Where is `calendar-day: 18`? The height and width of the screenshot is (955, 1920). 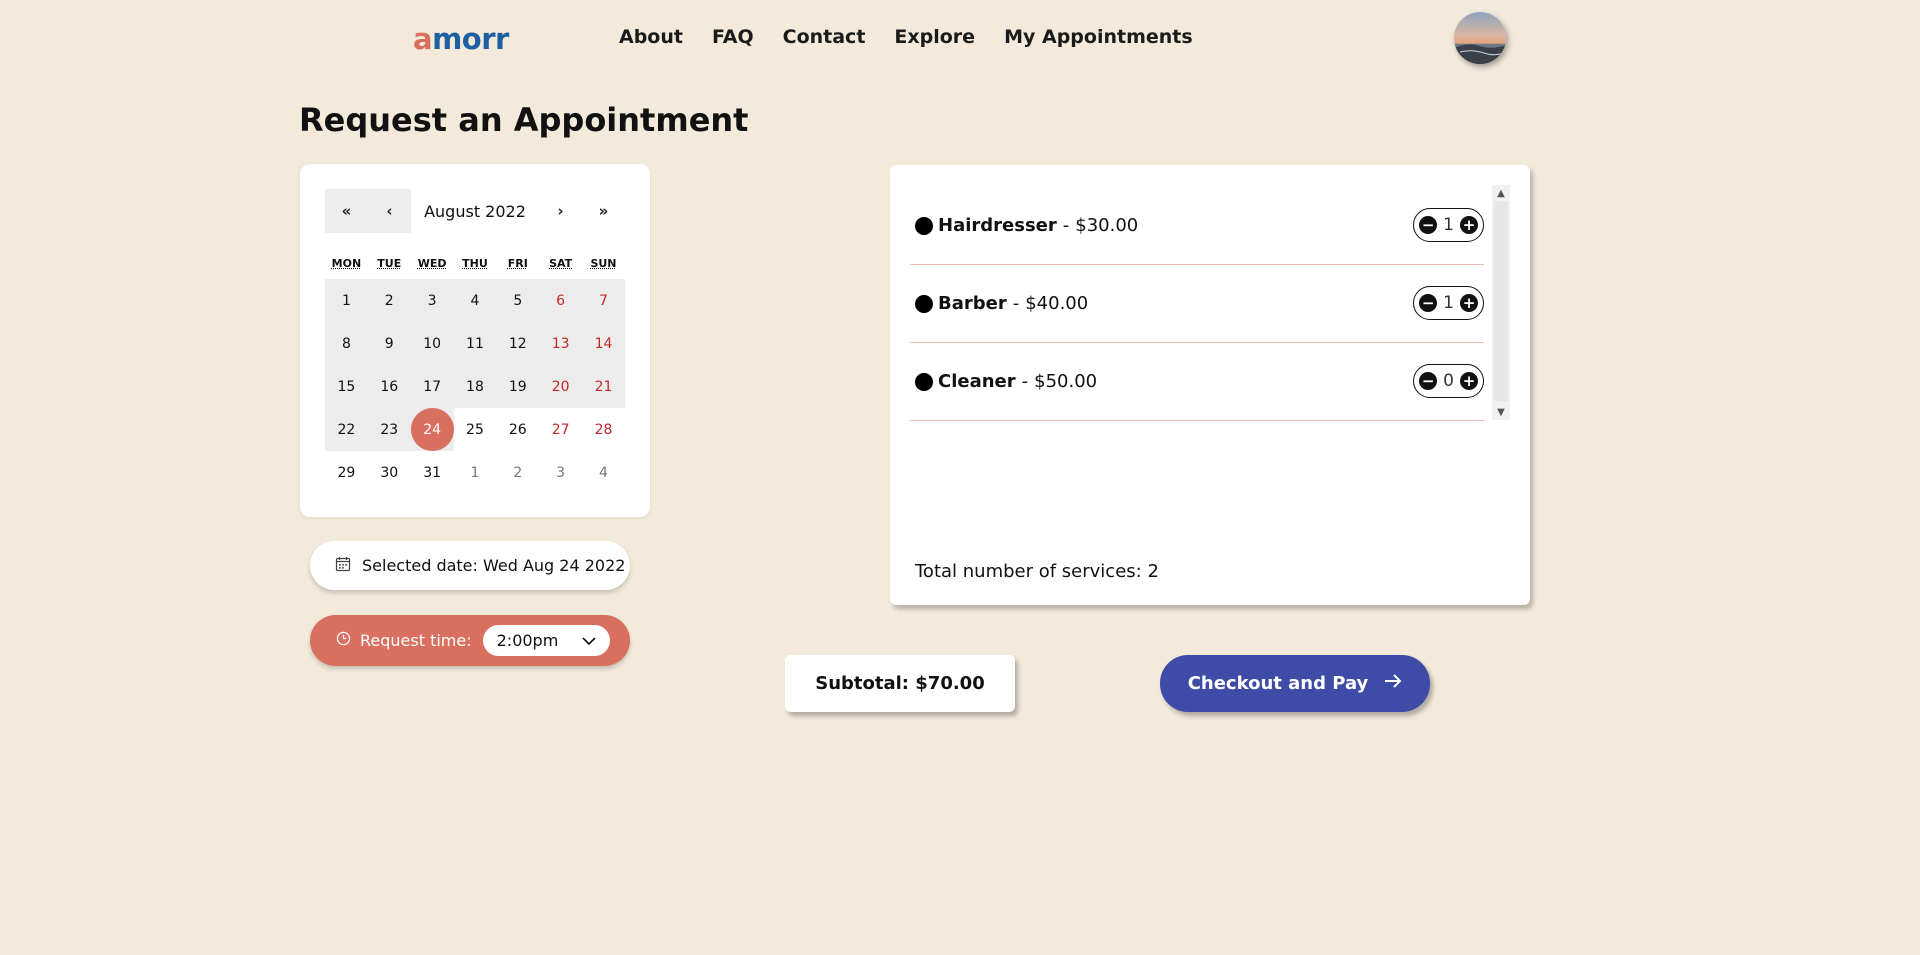
calendar-day: 18 is located at coordinates (475, 386).